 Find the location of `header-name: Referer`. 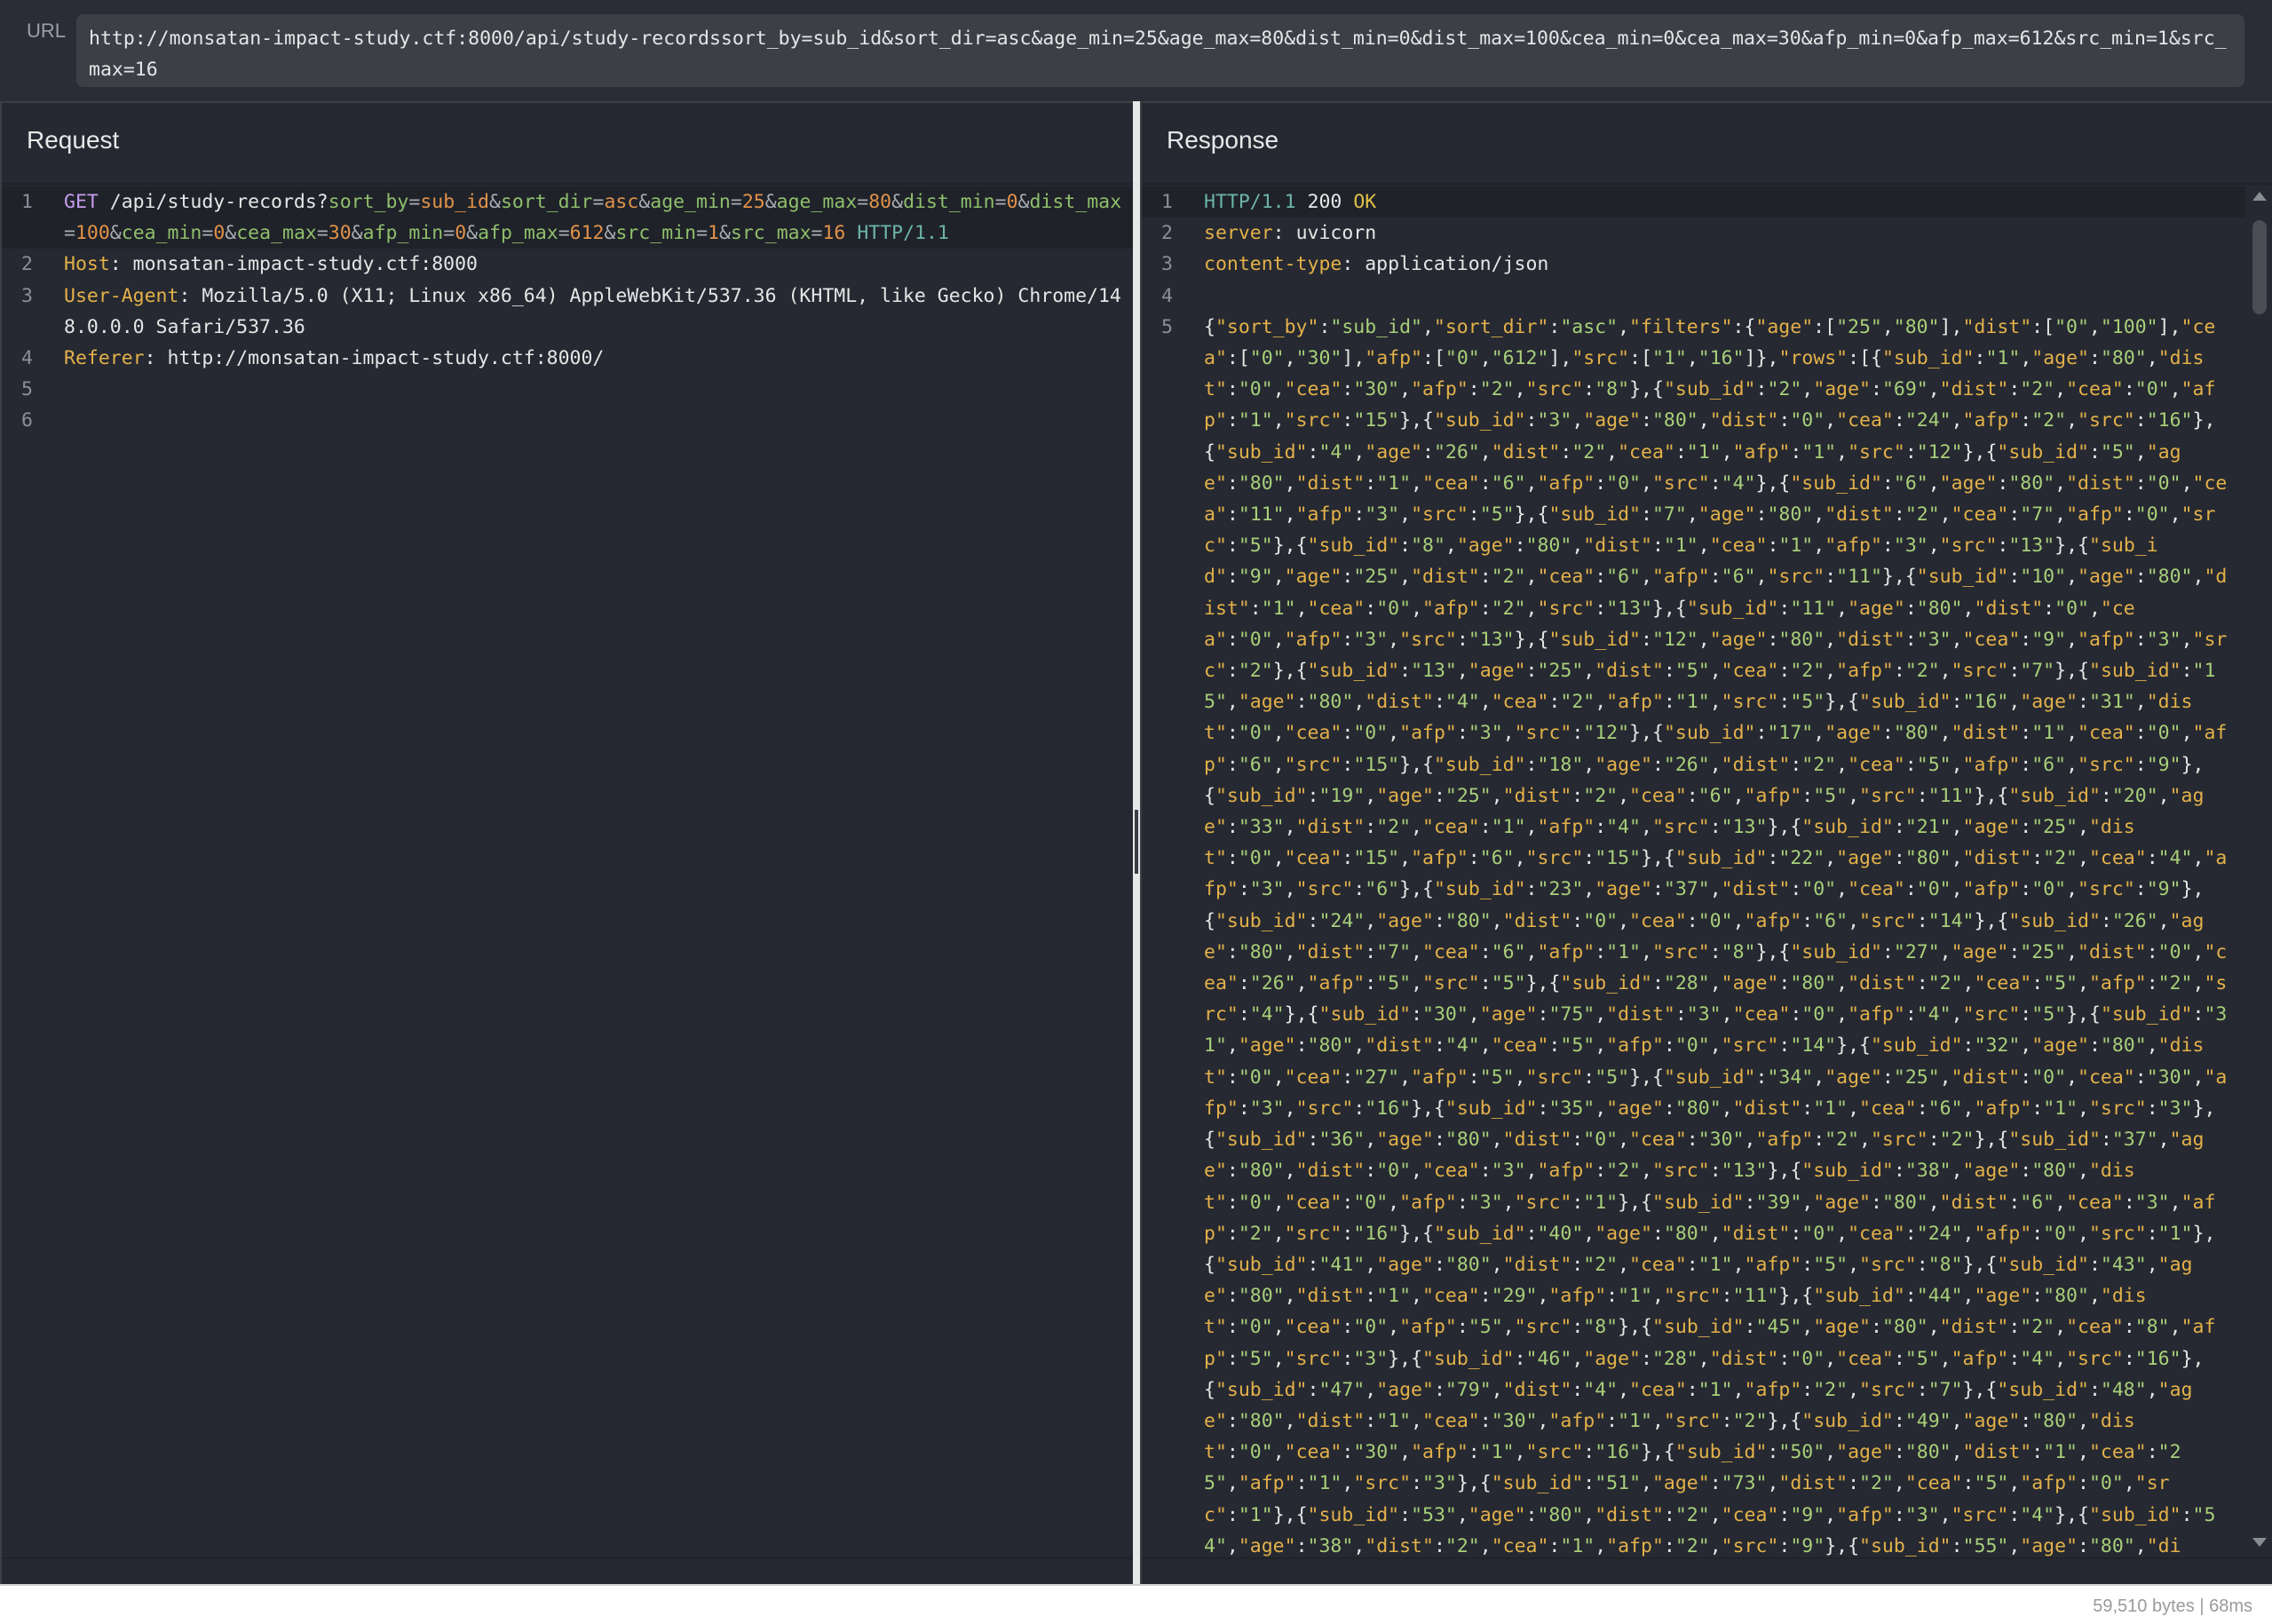

header-name: Referer is located at coordinates (104, 358).